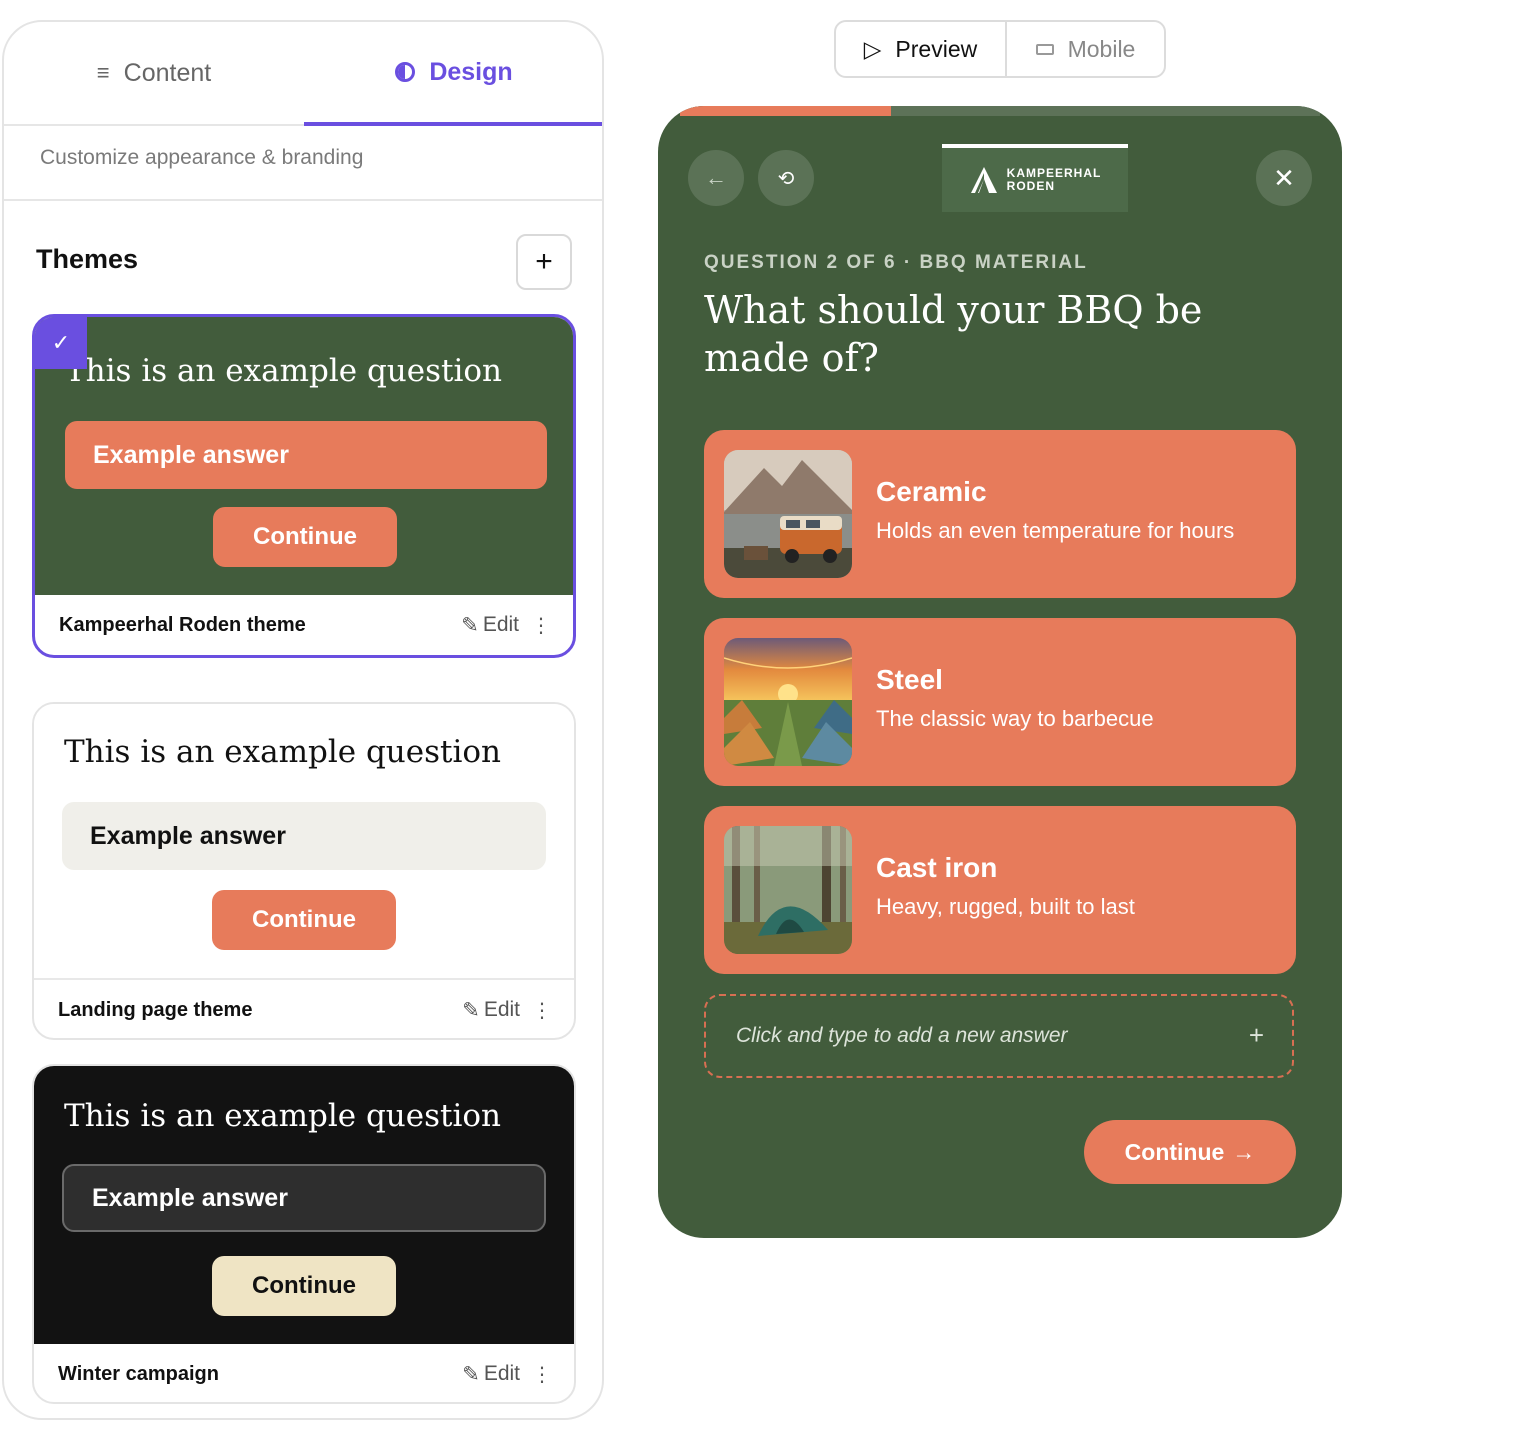 Image resolution: width=1520 pixels, height=1440 pixels. I want to click on check-icon: ✓, so click(61, 343).